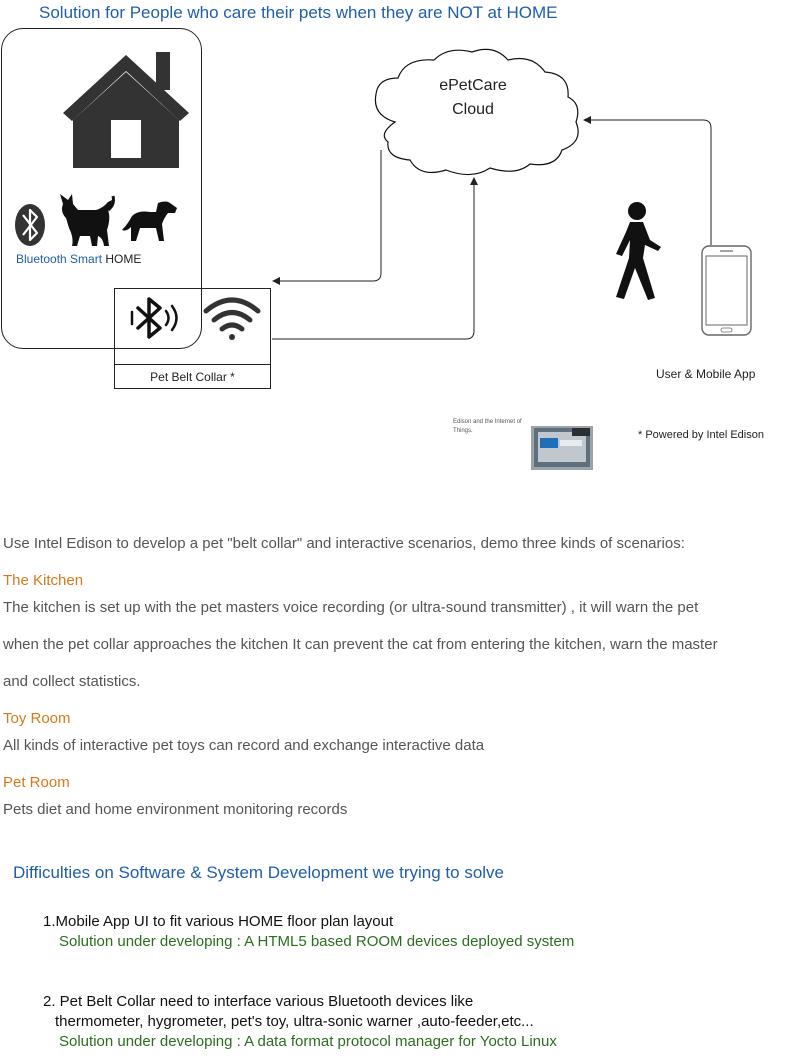  What do you see at coordinates (232, 318) in the screenshot?
I see `wifi-icon` at bounding box center [232, 318].